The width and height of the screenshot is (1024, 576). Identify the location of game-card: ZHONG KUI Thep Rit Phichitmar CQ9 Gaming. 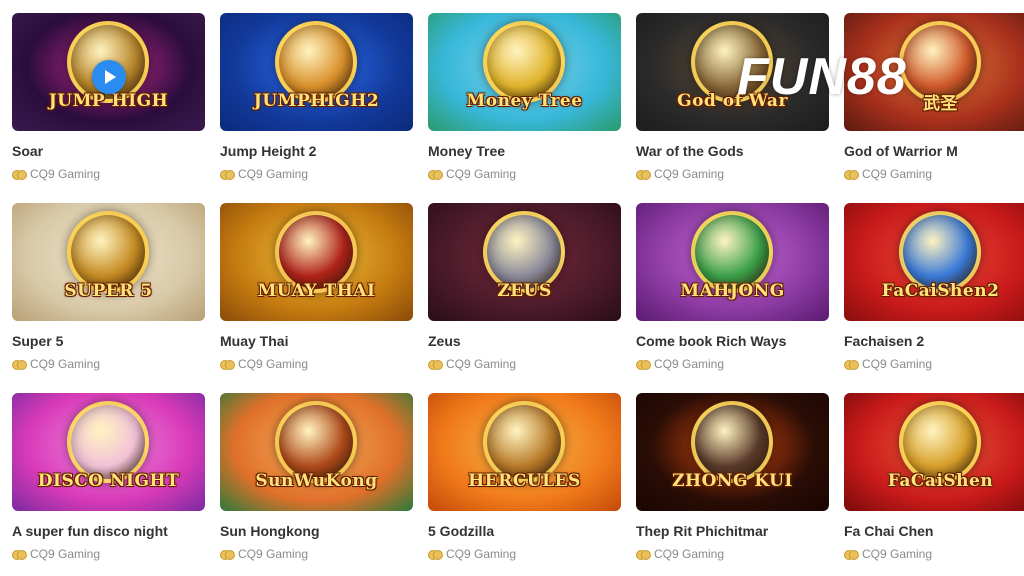
(732, 483).